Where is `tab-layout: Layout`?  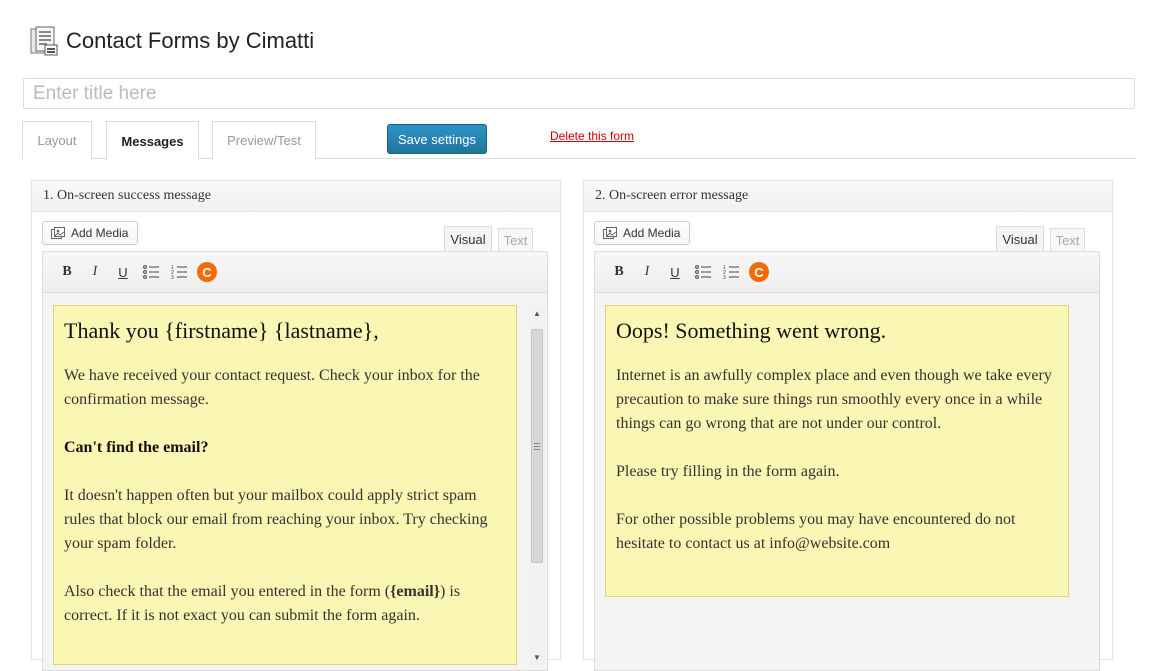
tab-layout: Layout is located at coordinates (57, 140).